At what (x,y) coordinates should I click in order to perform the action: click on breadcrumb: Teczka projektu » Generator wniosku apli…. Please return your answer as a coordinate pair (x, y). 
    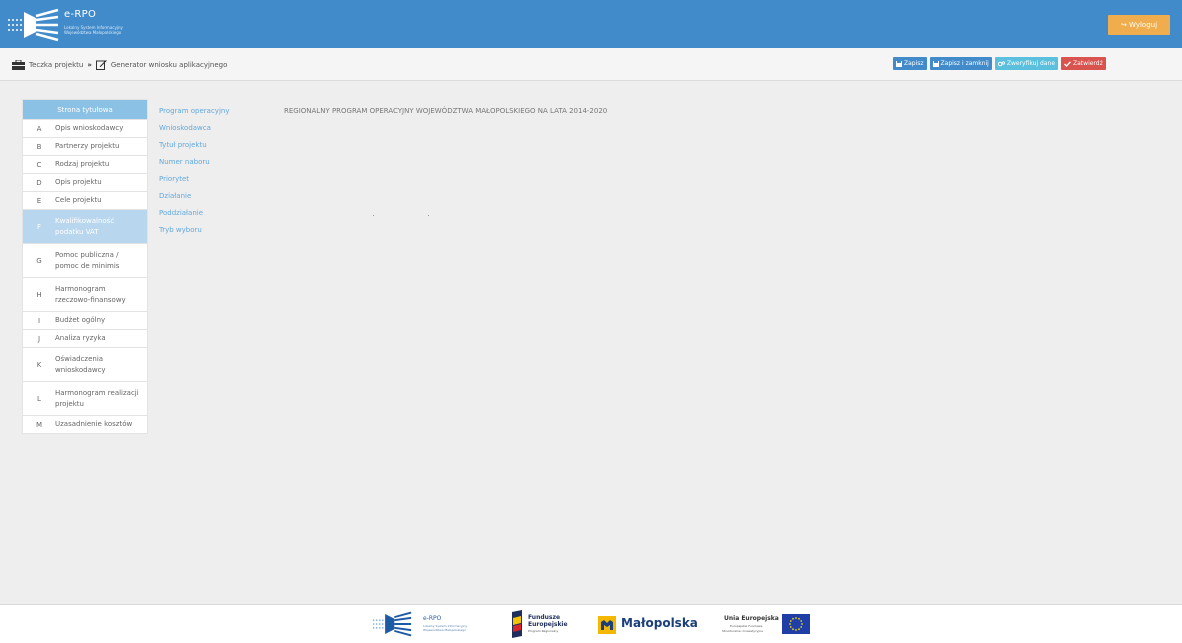
    Looking at the image, I should click on (119, 64).